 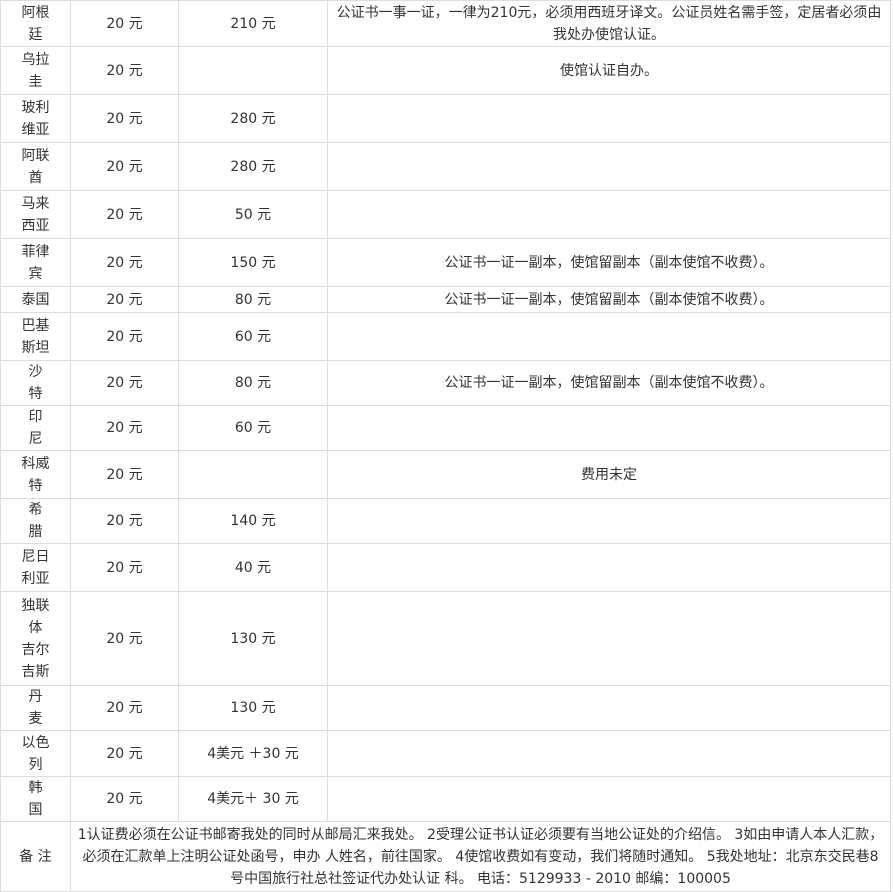 What do you see at coordinates (609, 474) in the screenshot?
I see `note-cell: 费用未定` at bounding box center [609, 474].